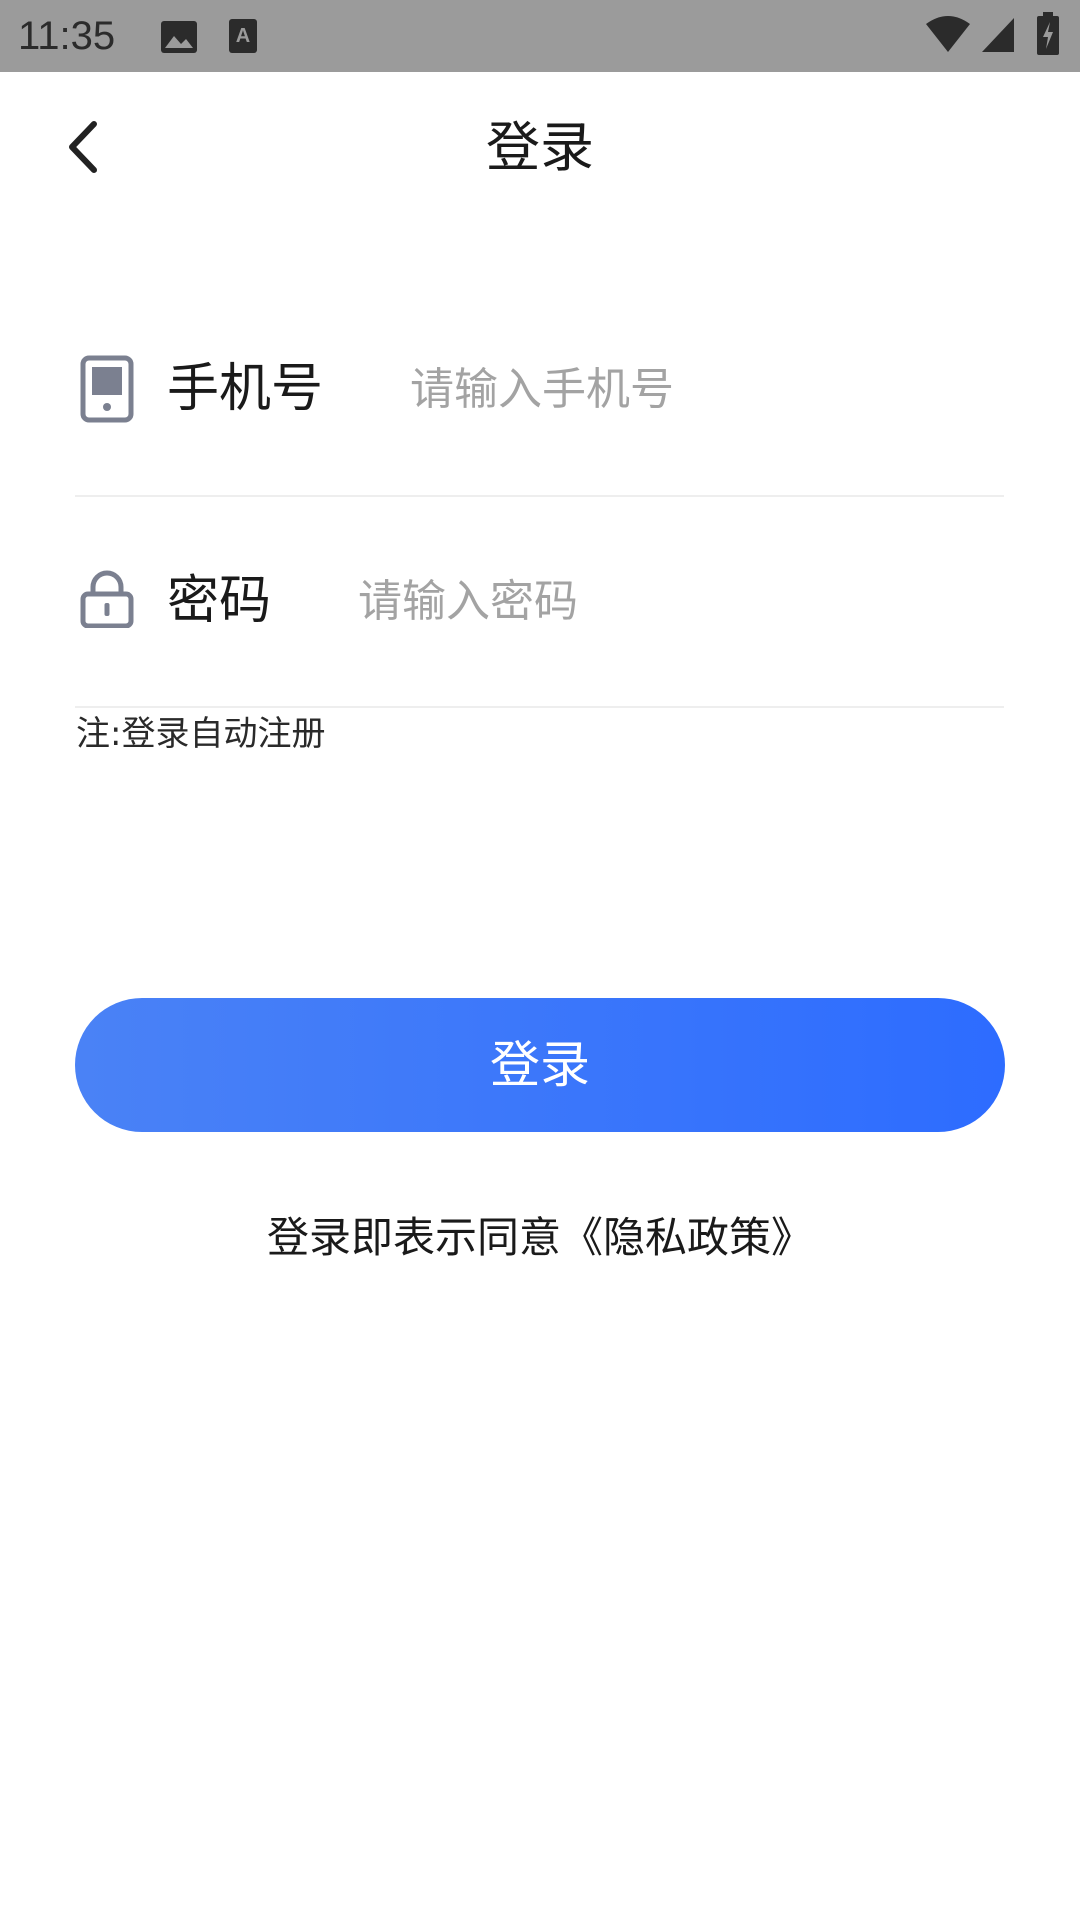 This screenshot has height=1920, width=1080. I want to click on phone-icon, so click(107, 389).